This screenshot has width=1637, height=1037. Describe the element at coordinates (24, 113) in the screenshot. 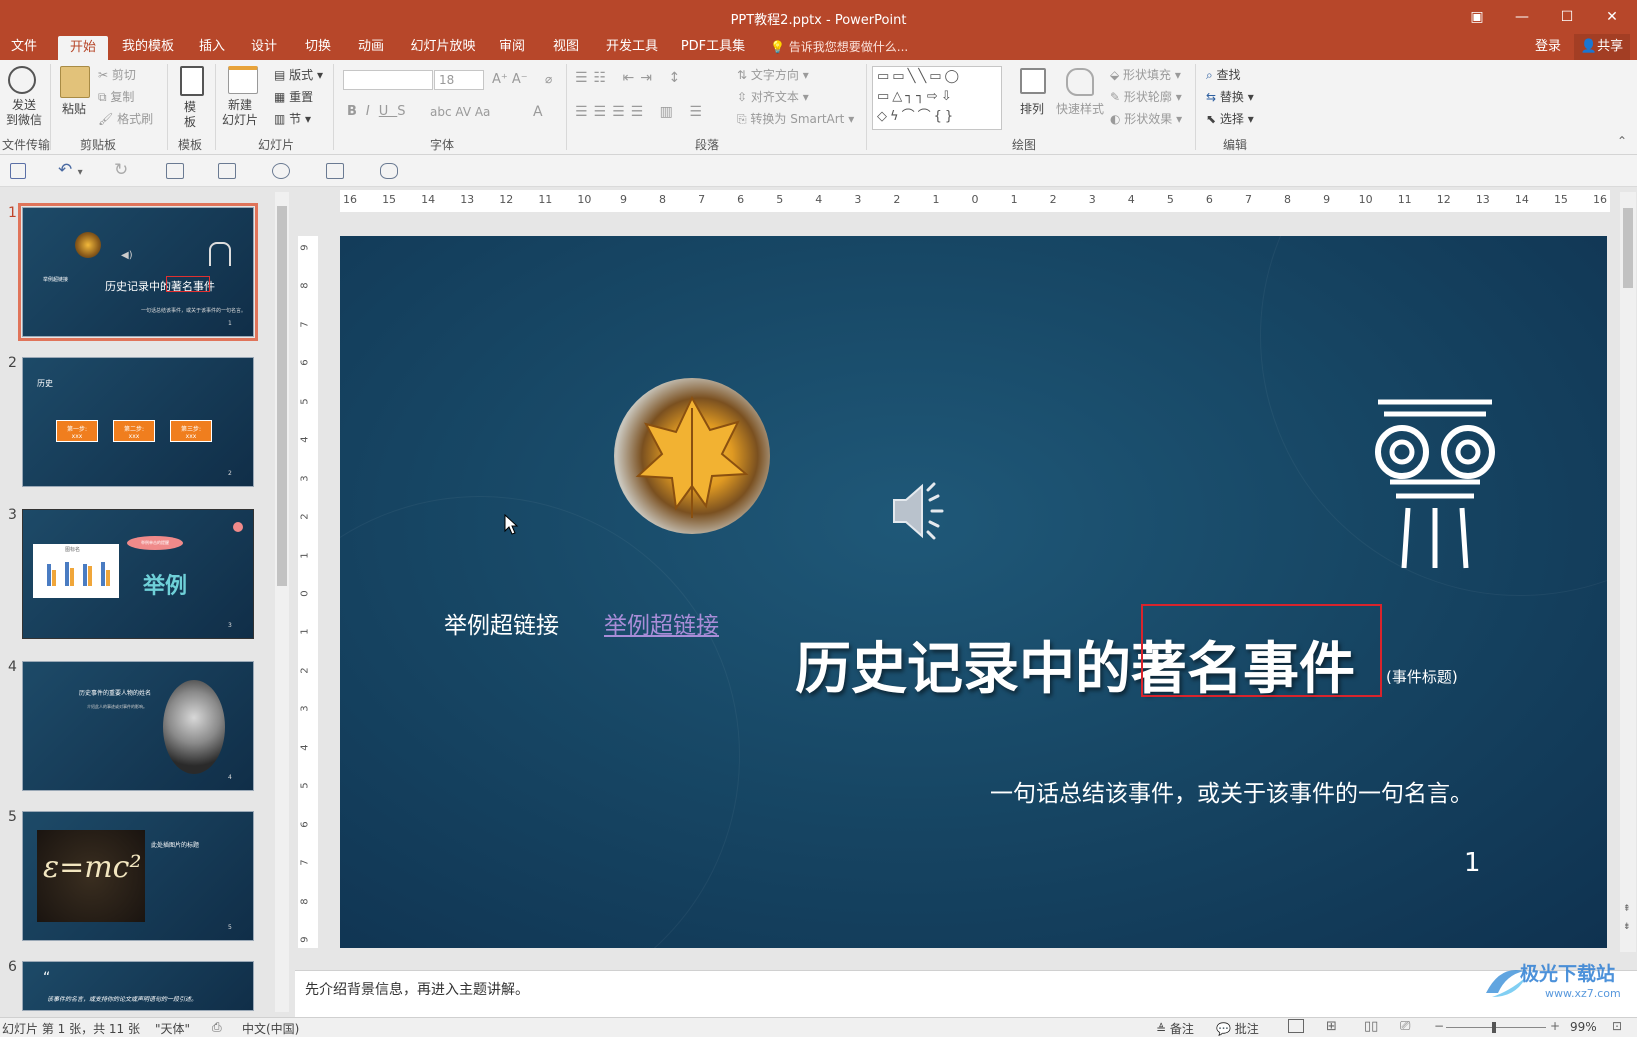

I see `send-to-wechat-button: 发送 到微信` at that location.